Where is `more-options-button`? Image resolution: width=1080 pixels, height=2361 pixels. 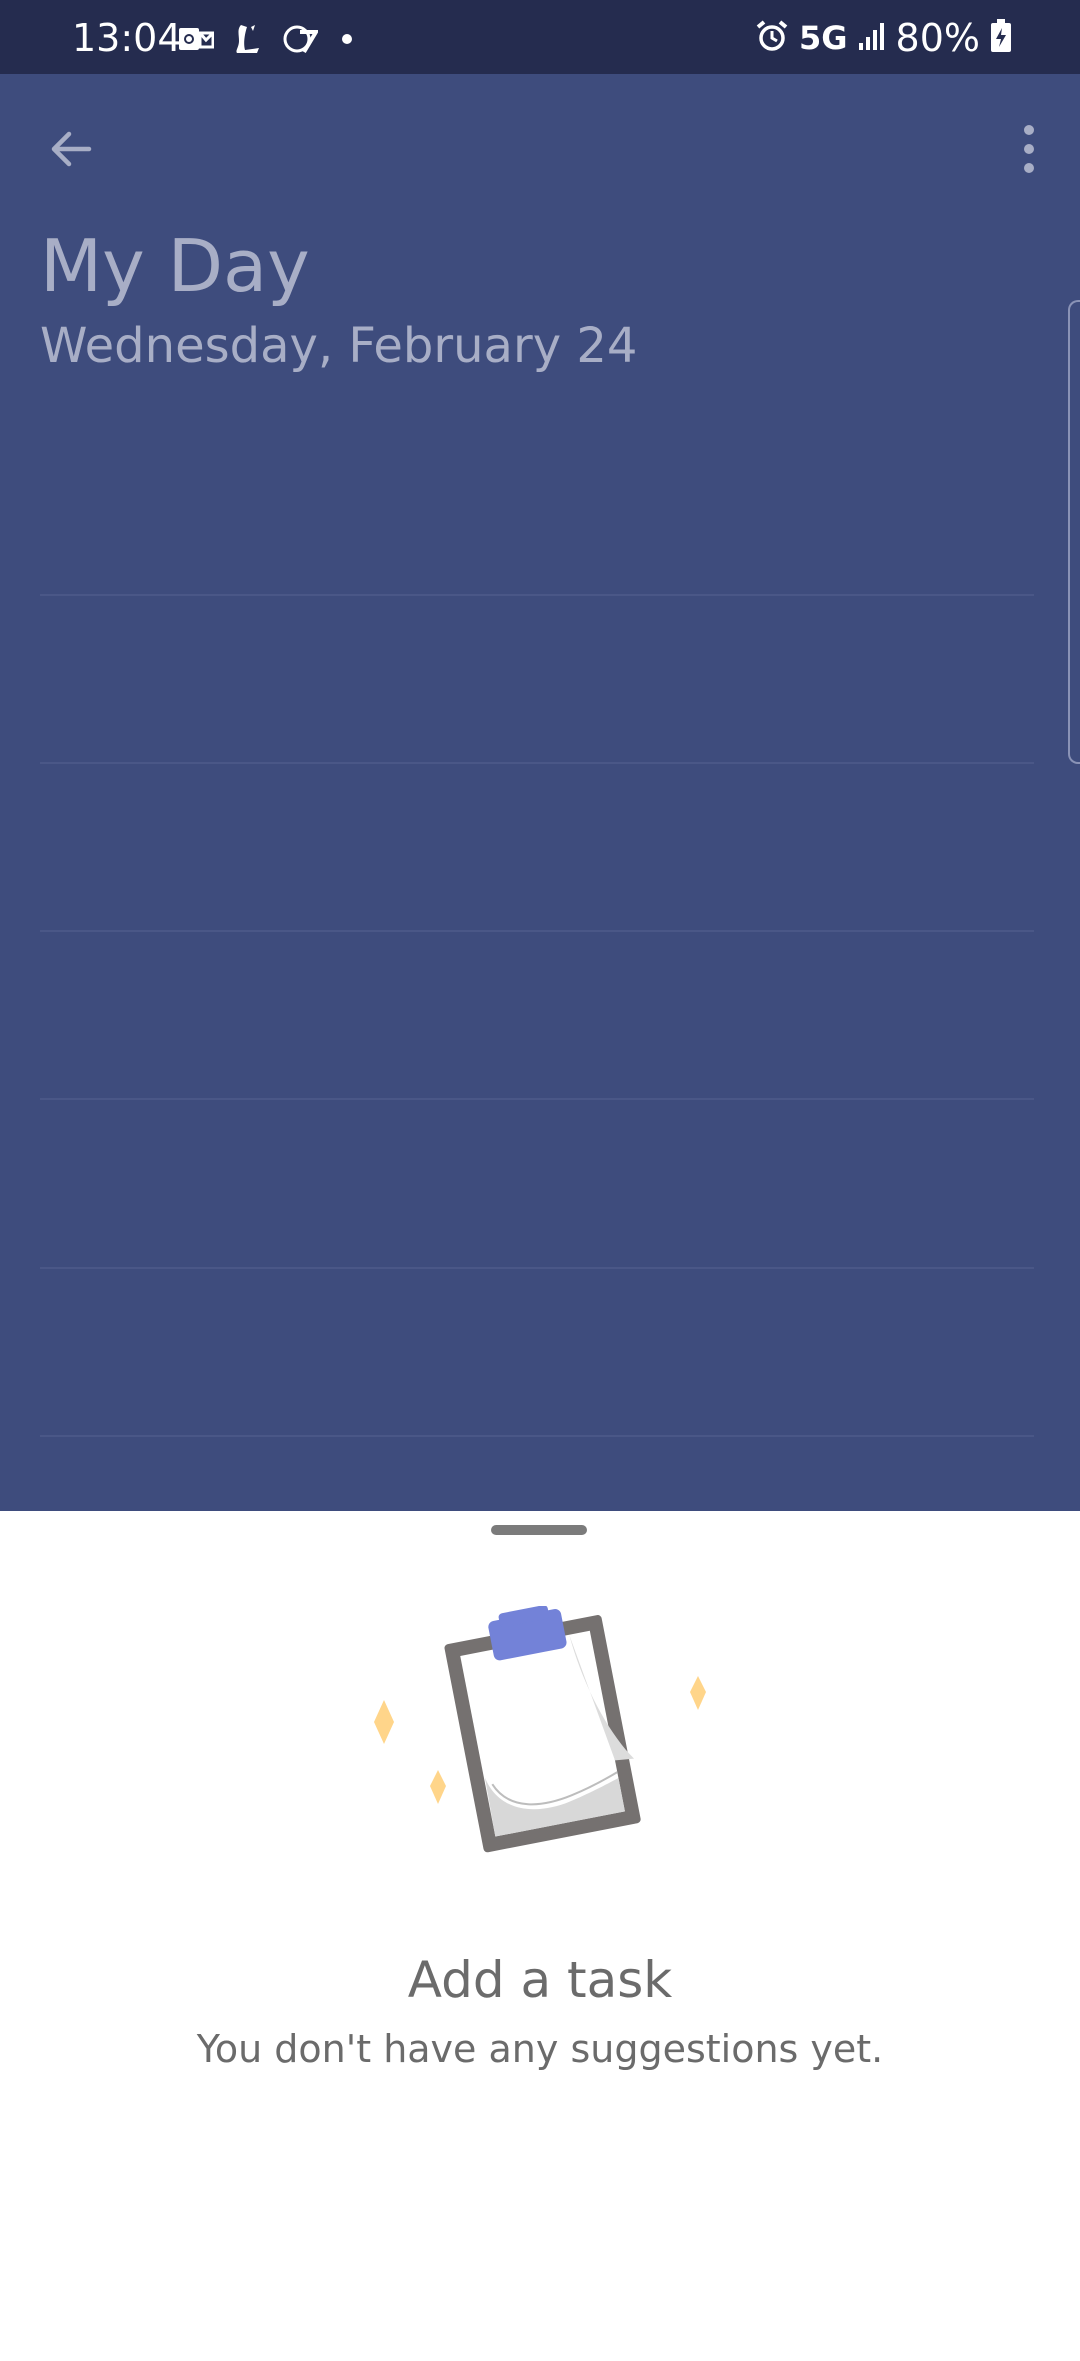 more-options-button is located at coordinates (1029, 149).